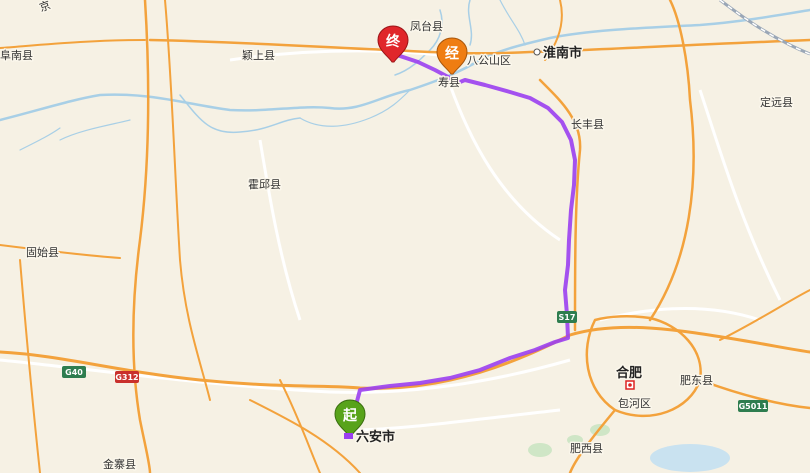 This screenshot has width=810, height=473. Describe the element at coordinates (634, 403) in the screenshot. I see `label-baohe: 包河区` at that location.